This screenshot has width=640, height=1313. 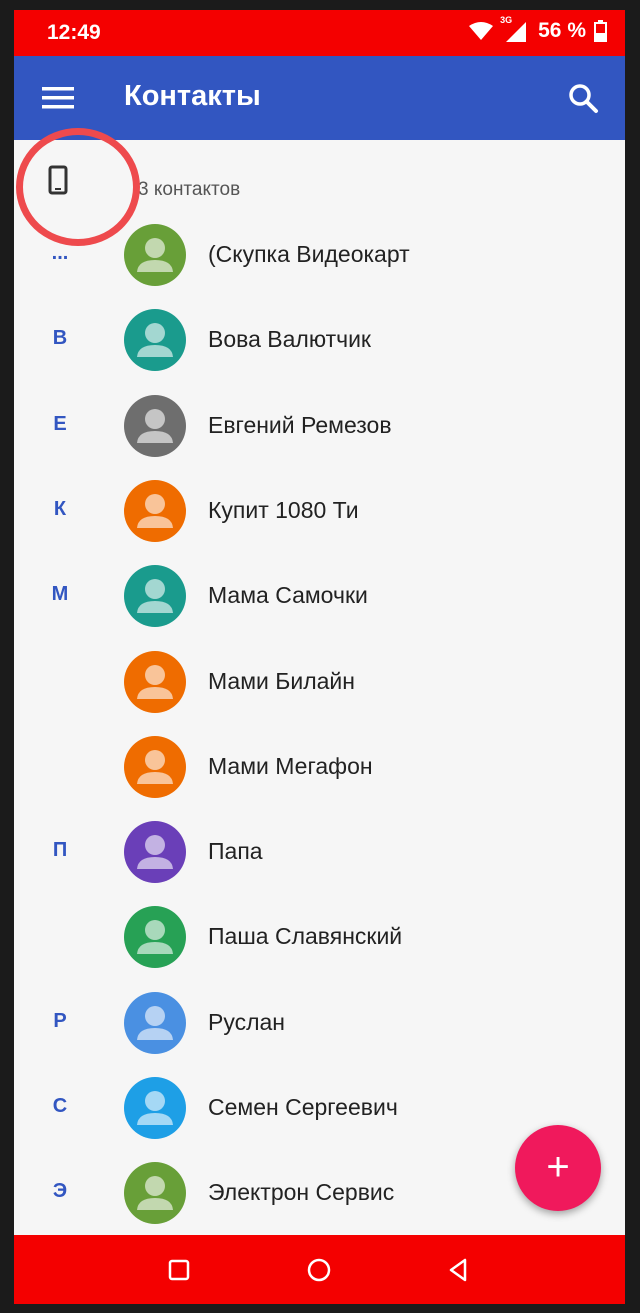 What do you see at coordinates (319, 1022) in the screenshot?
I see `contact-row: Р Руслан` at bounding box center [319, 1022].